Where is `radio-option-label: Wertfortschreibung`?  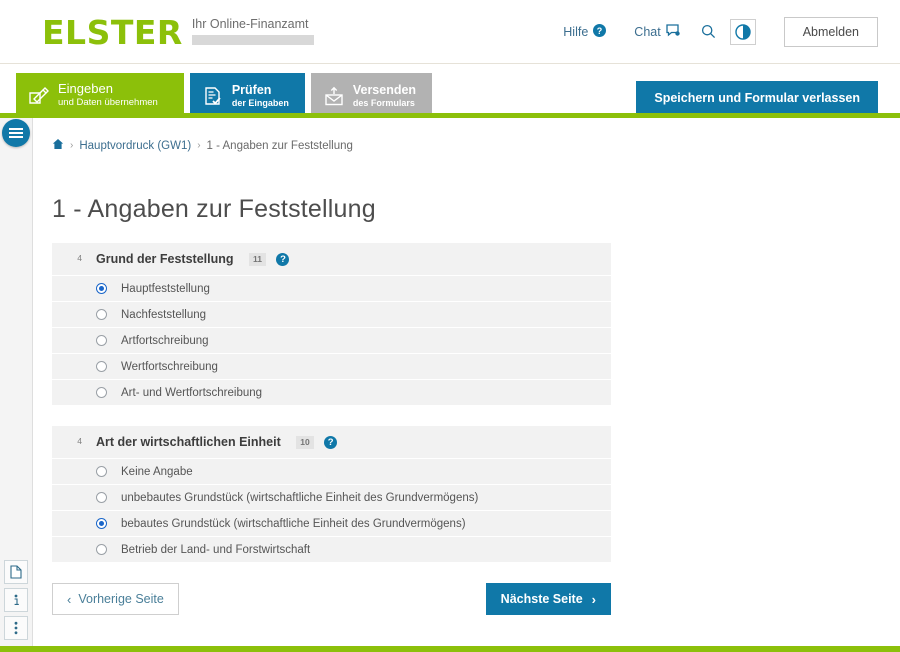 radio-option-label: Wertfortschreibung is located at coordinates (169, 366).